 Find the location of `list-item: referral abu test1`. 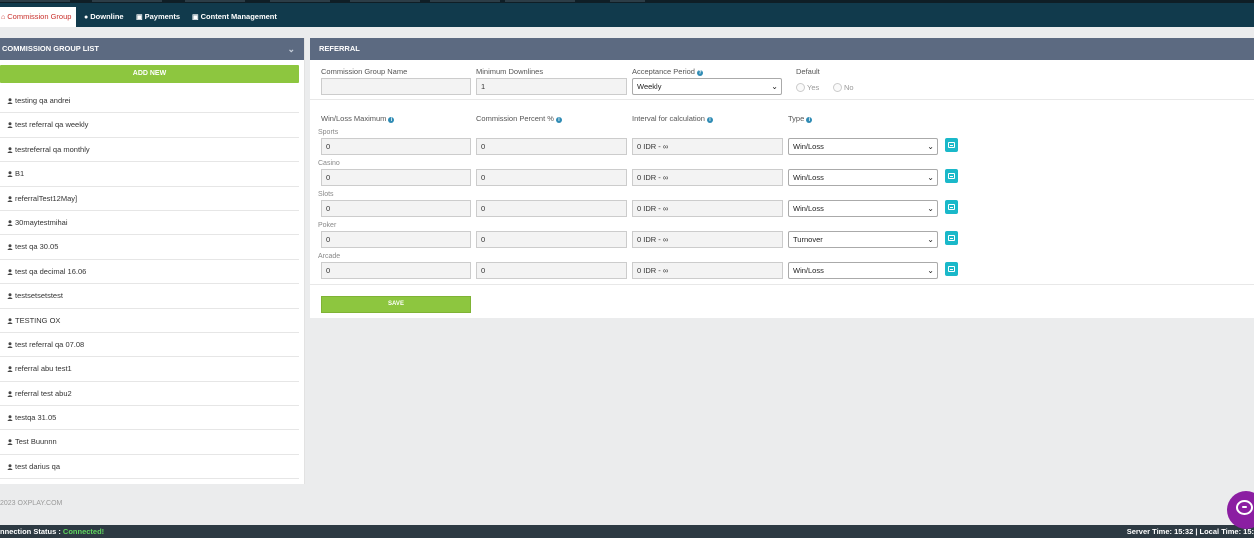

list-item: referral abu test1 is located at coordinates (149, 369).